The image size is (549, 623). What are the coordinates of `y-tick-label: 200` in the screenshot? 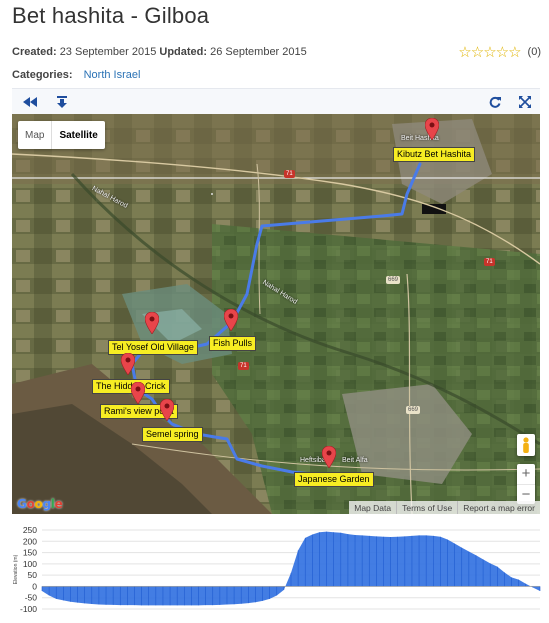 It's located at (30, 541).